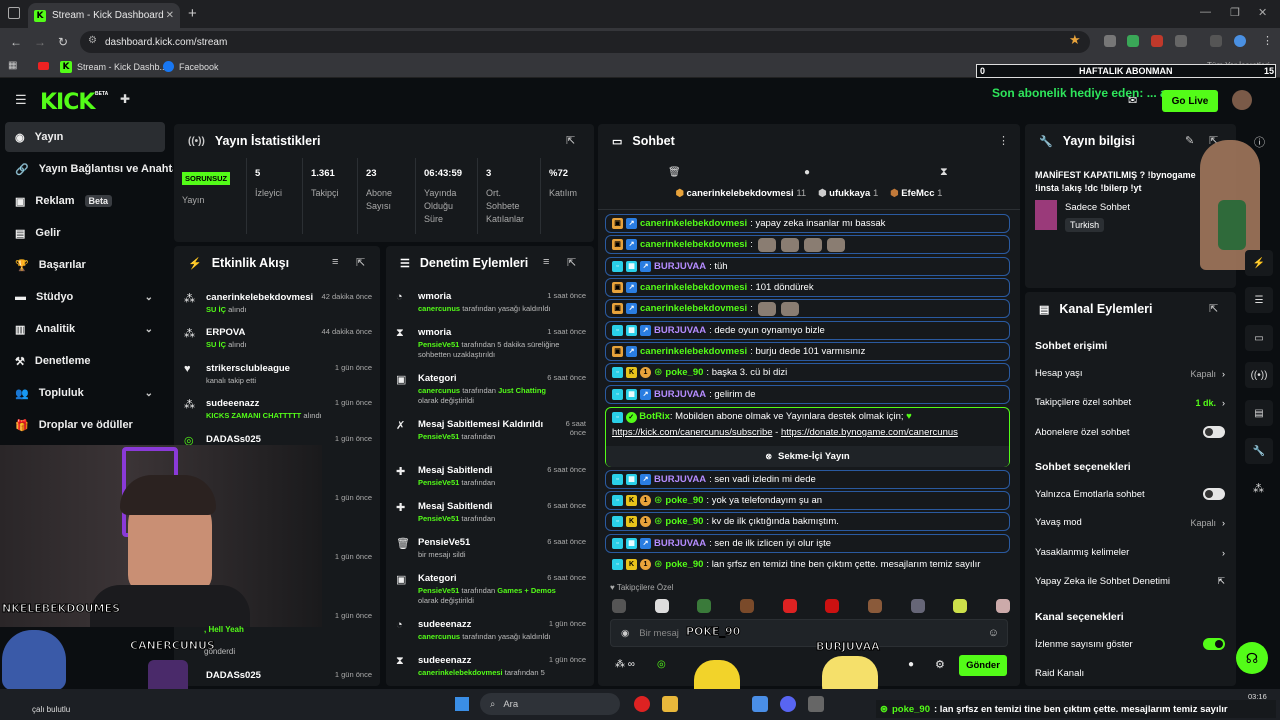  What do you see at coordinates (1130, 373) in the screenshot?
I see `account-age-row: Hesap yaşı Kapalı ›` at bounding box center [1130, 373].